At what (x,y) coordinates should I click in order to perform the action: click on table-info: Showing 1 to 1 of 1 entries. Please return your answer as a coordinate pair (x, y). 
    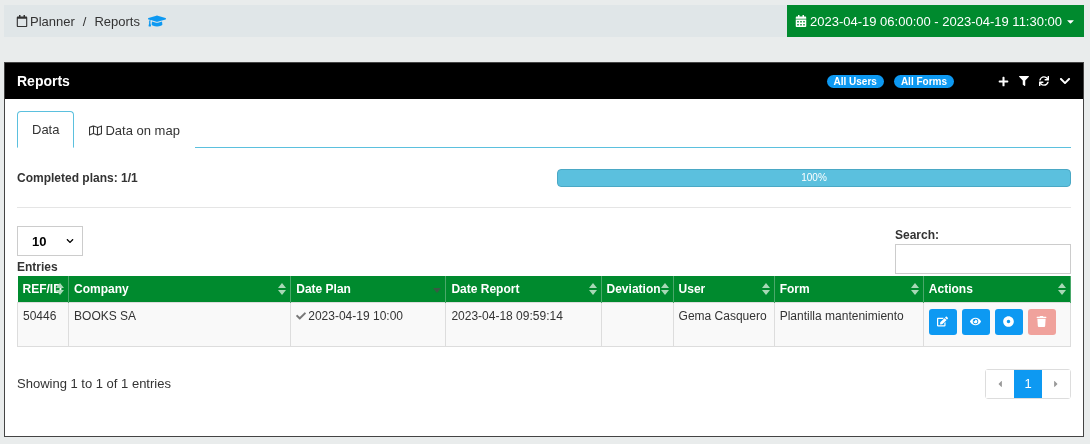
    Looking at the image, I should click on (94, 383).